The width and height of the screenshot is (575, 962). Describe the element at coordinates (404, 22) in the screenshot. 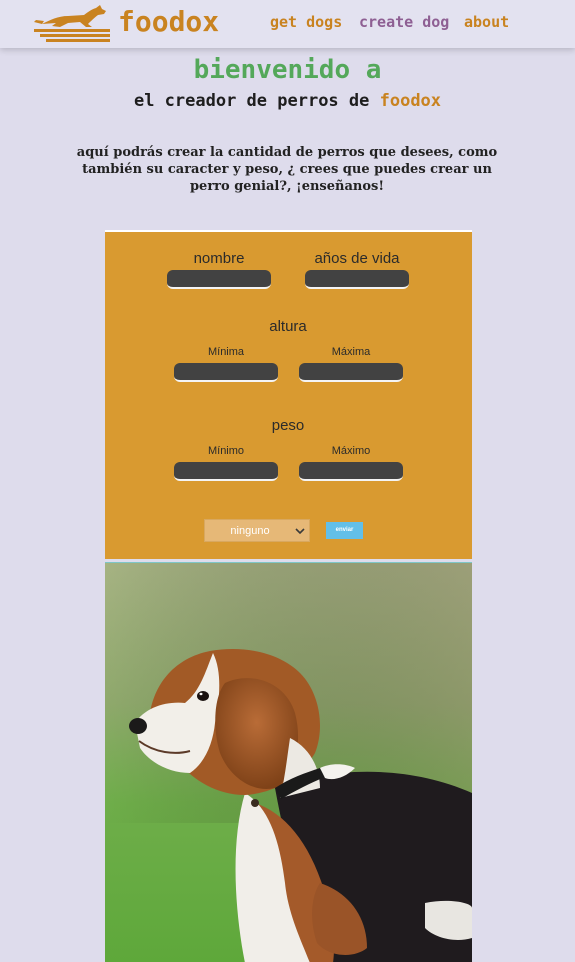

I see `nav-create-dog: create dog` at that location.